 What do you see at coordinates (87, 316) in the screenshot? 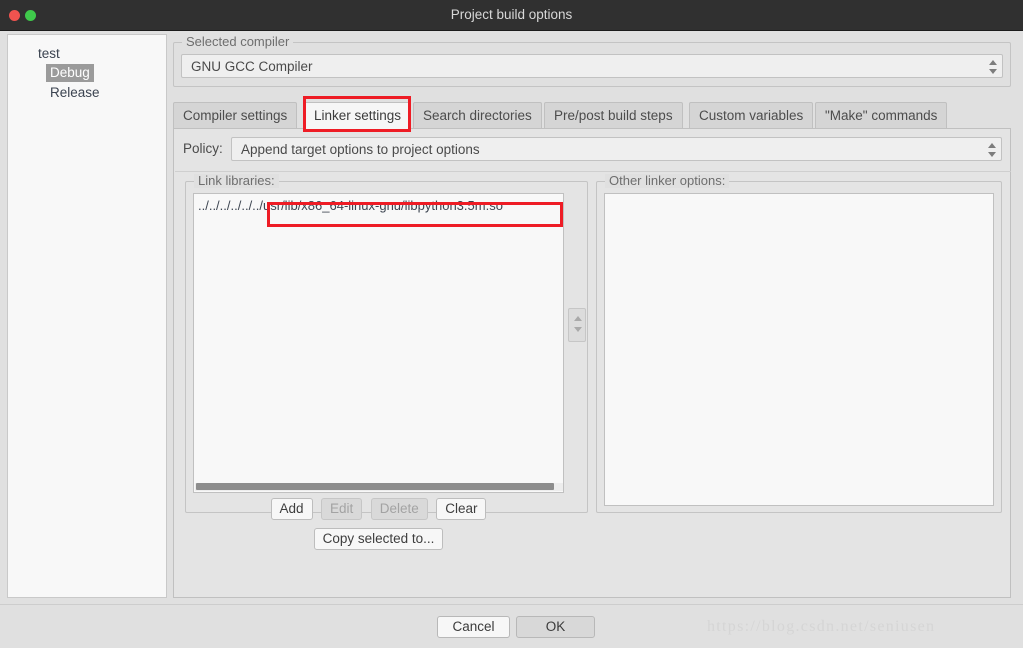
I see `project-tree-panel: test Debug Release` at bounding box center [87, 316].